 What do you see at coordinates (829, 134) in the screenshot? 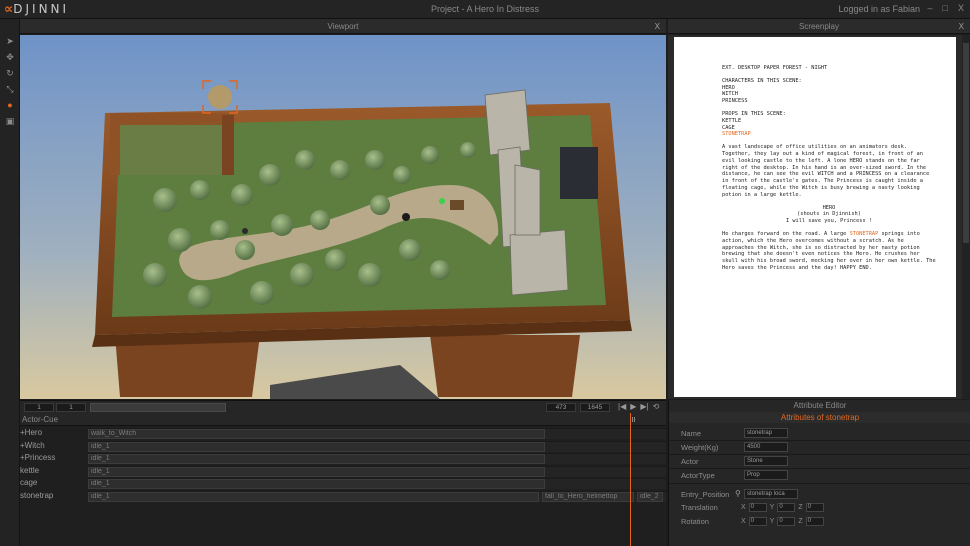
I see `prop-stonetrap-link: STONETRAP` at bounding box center [829, 134].